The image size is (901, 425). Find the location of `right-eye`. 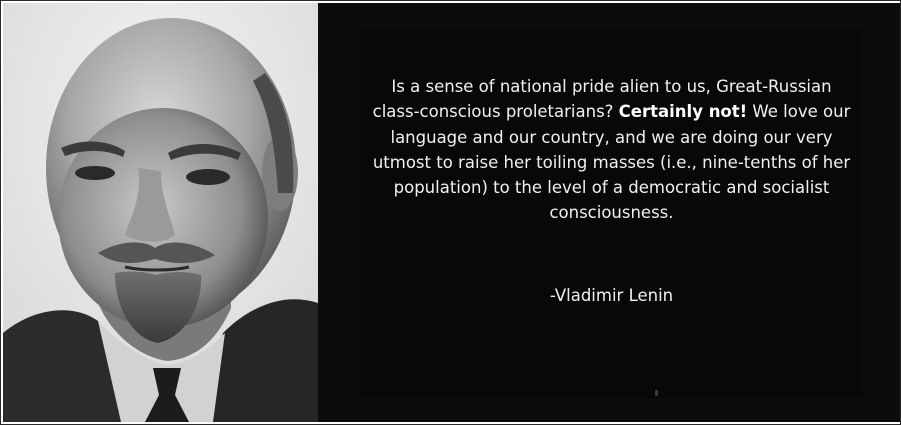

right-eye is located at coordinates (208, 177).